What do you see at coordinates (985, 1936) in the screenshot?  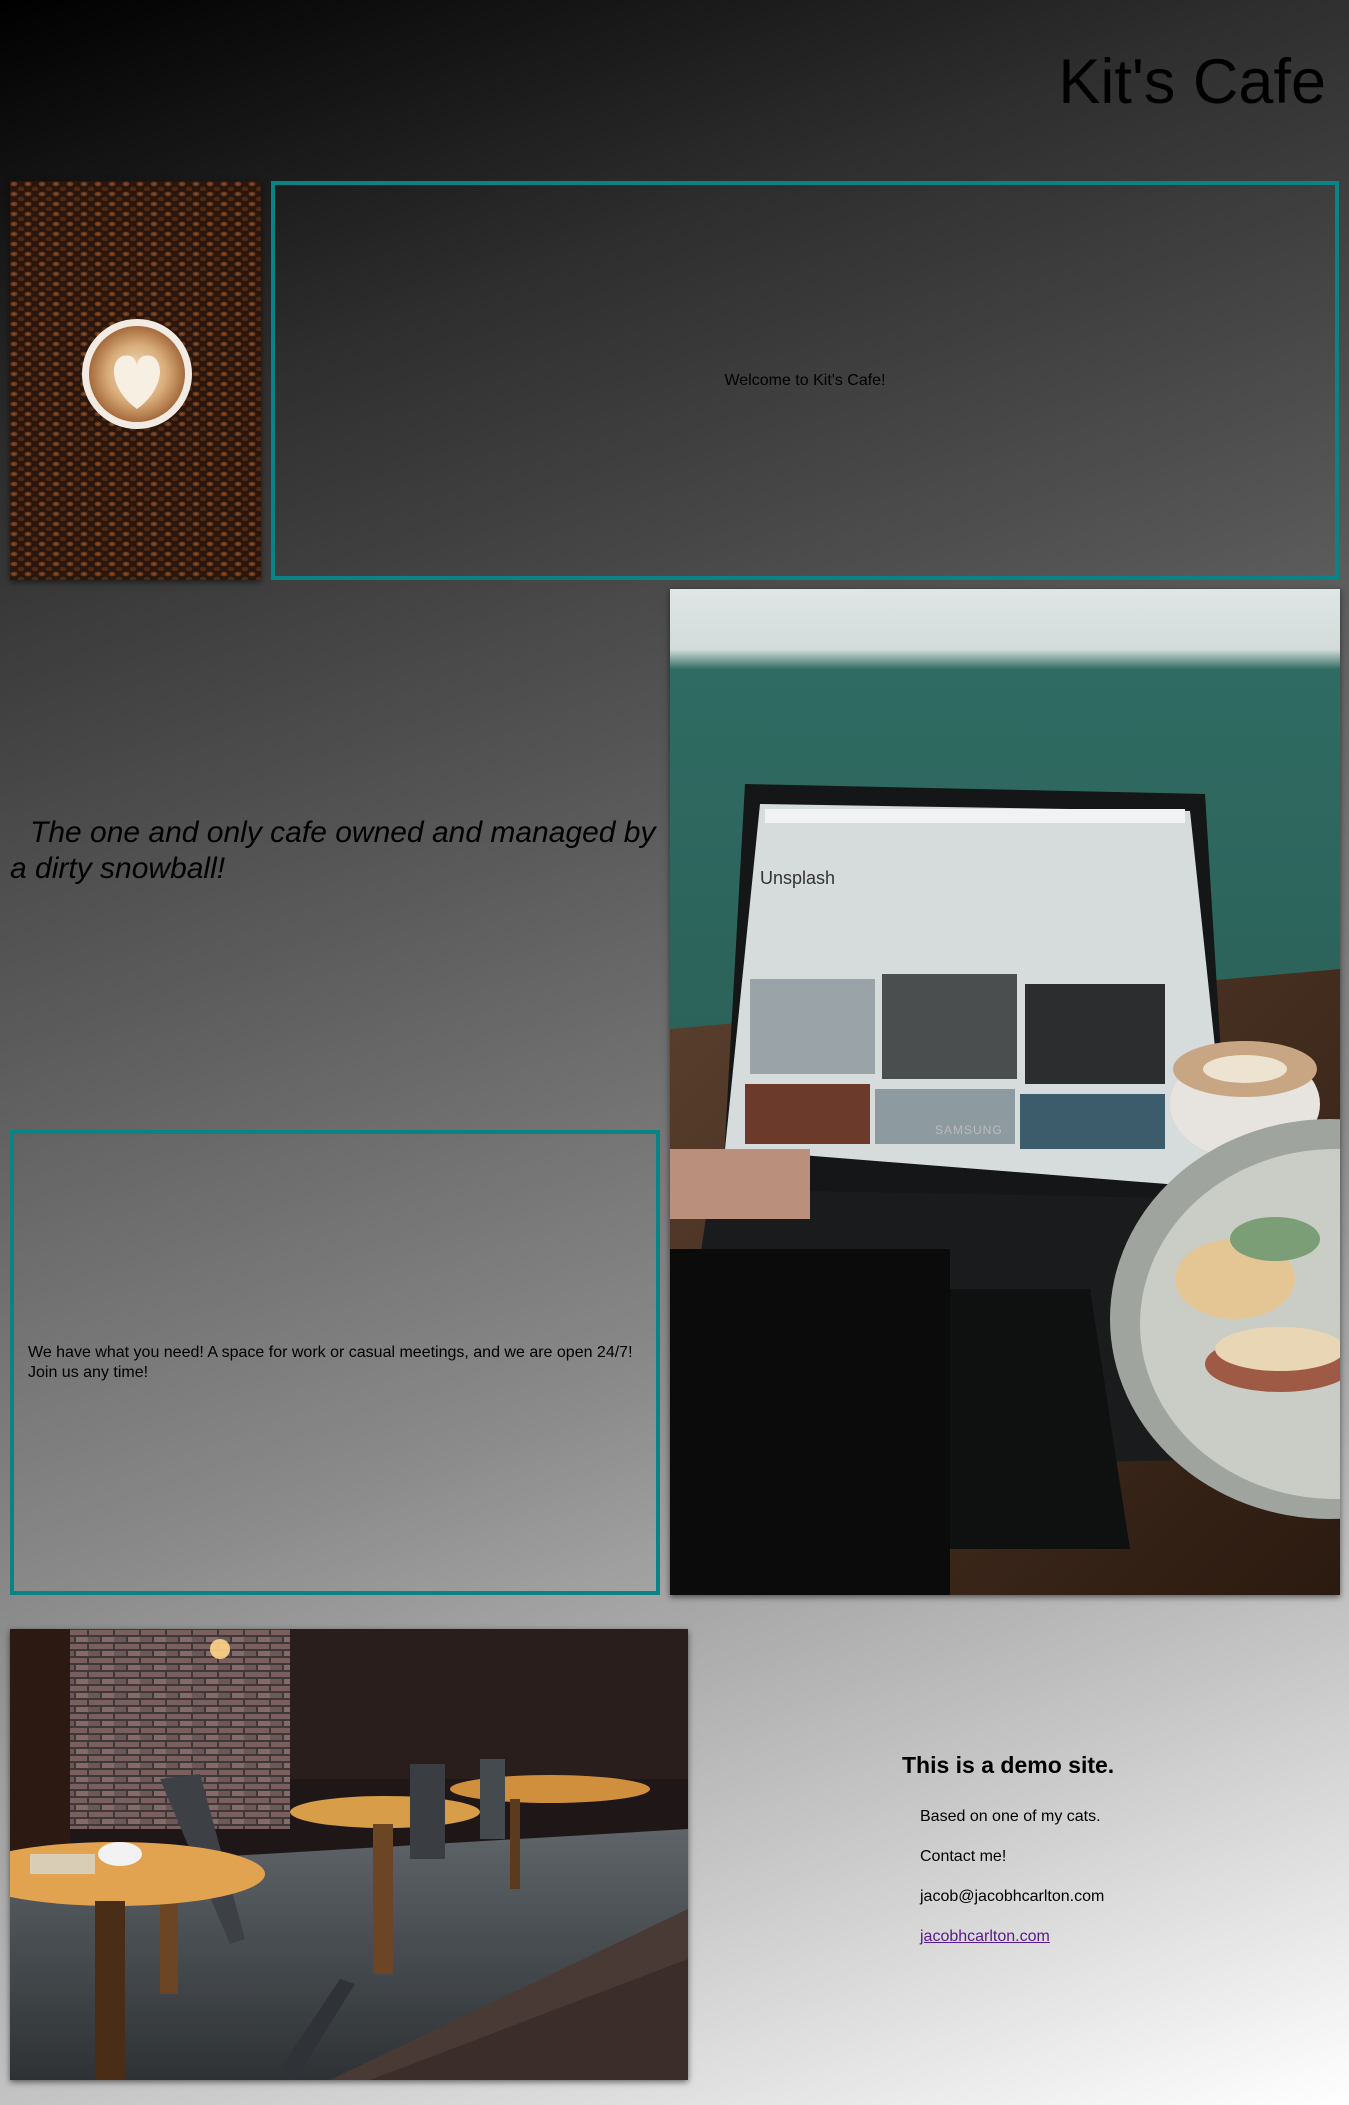 I see `website-link: jacobhcarlton.com` at bounding box center [985, 1936].